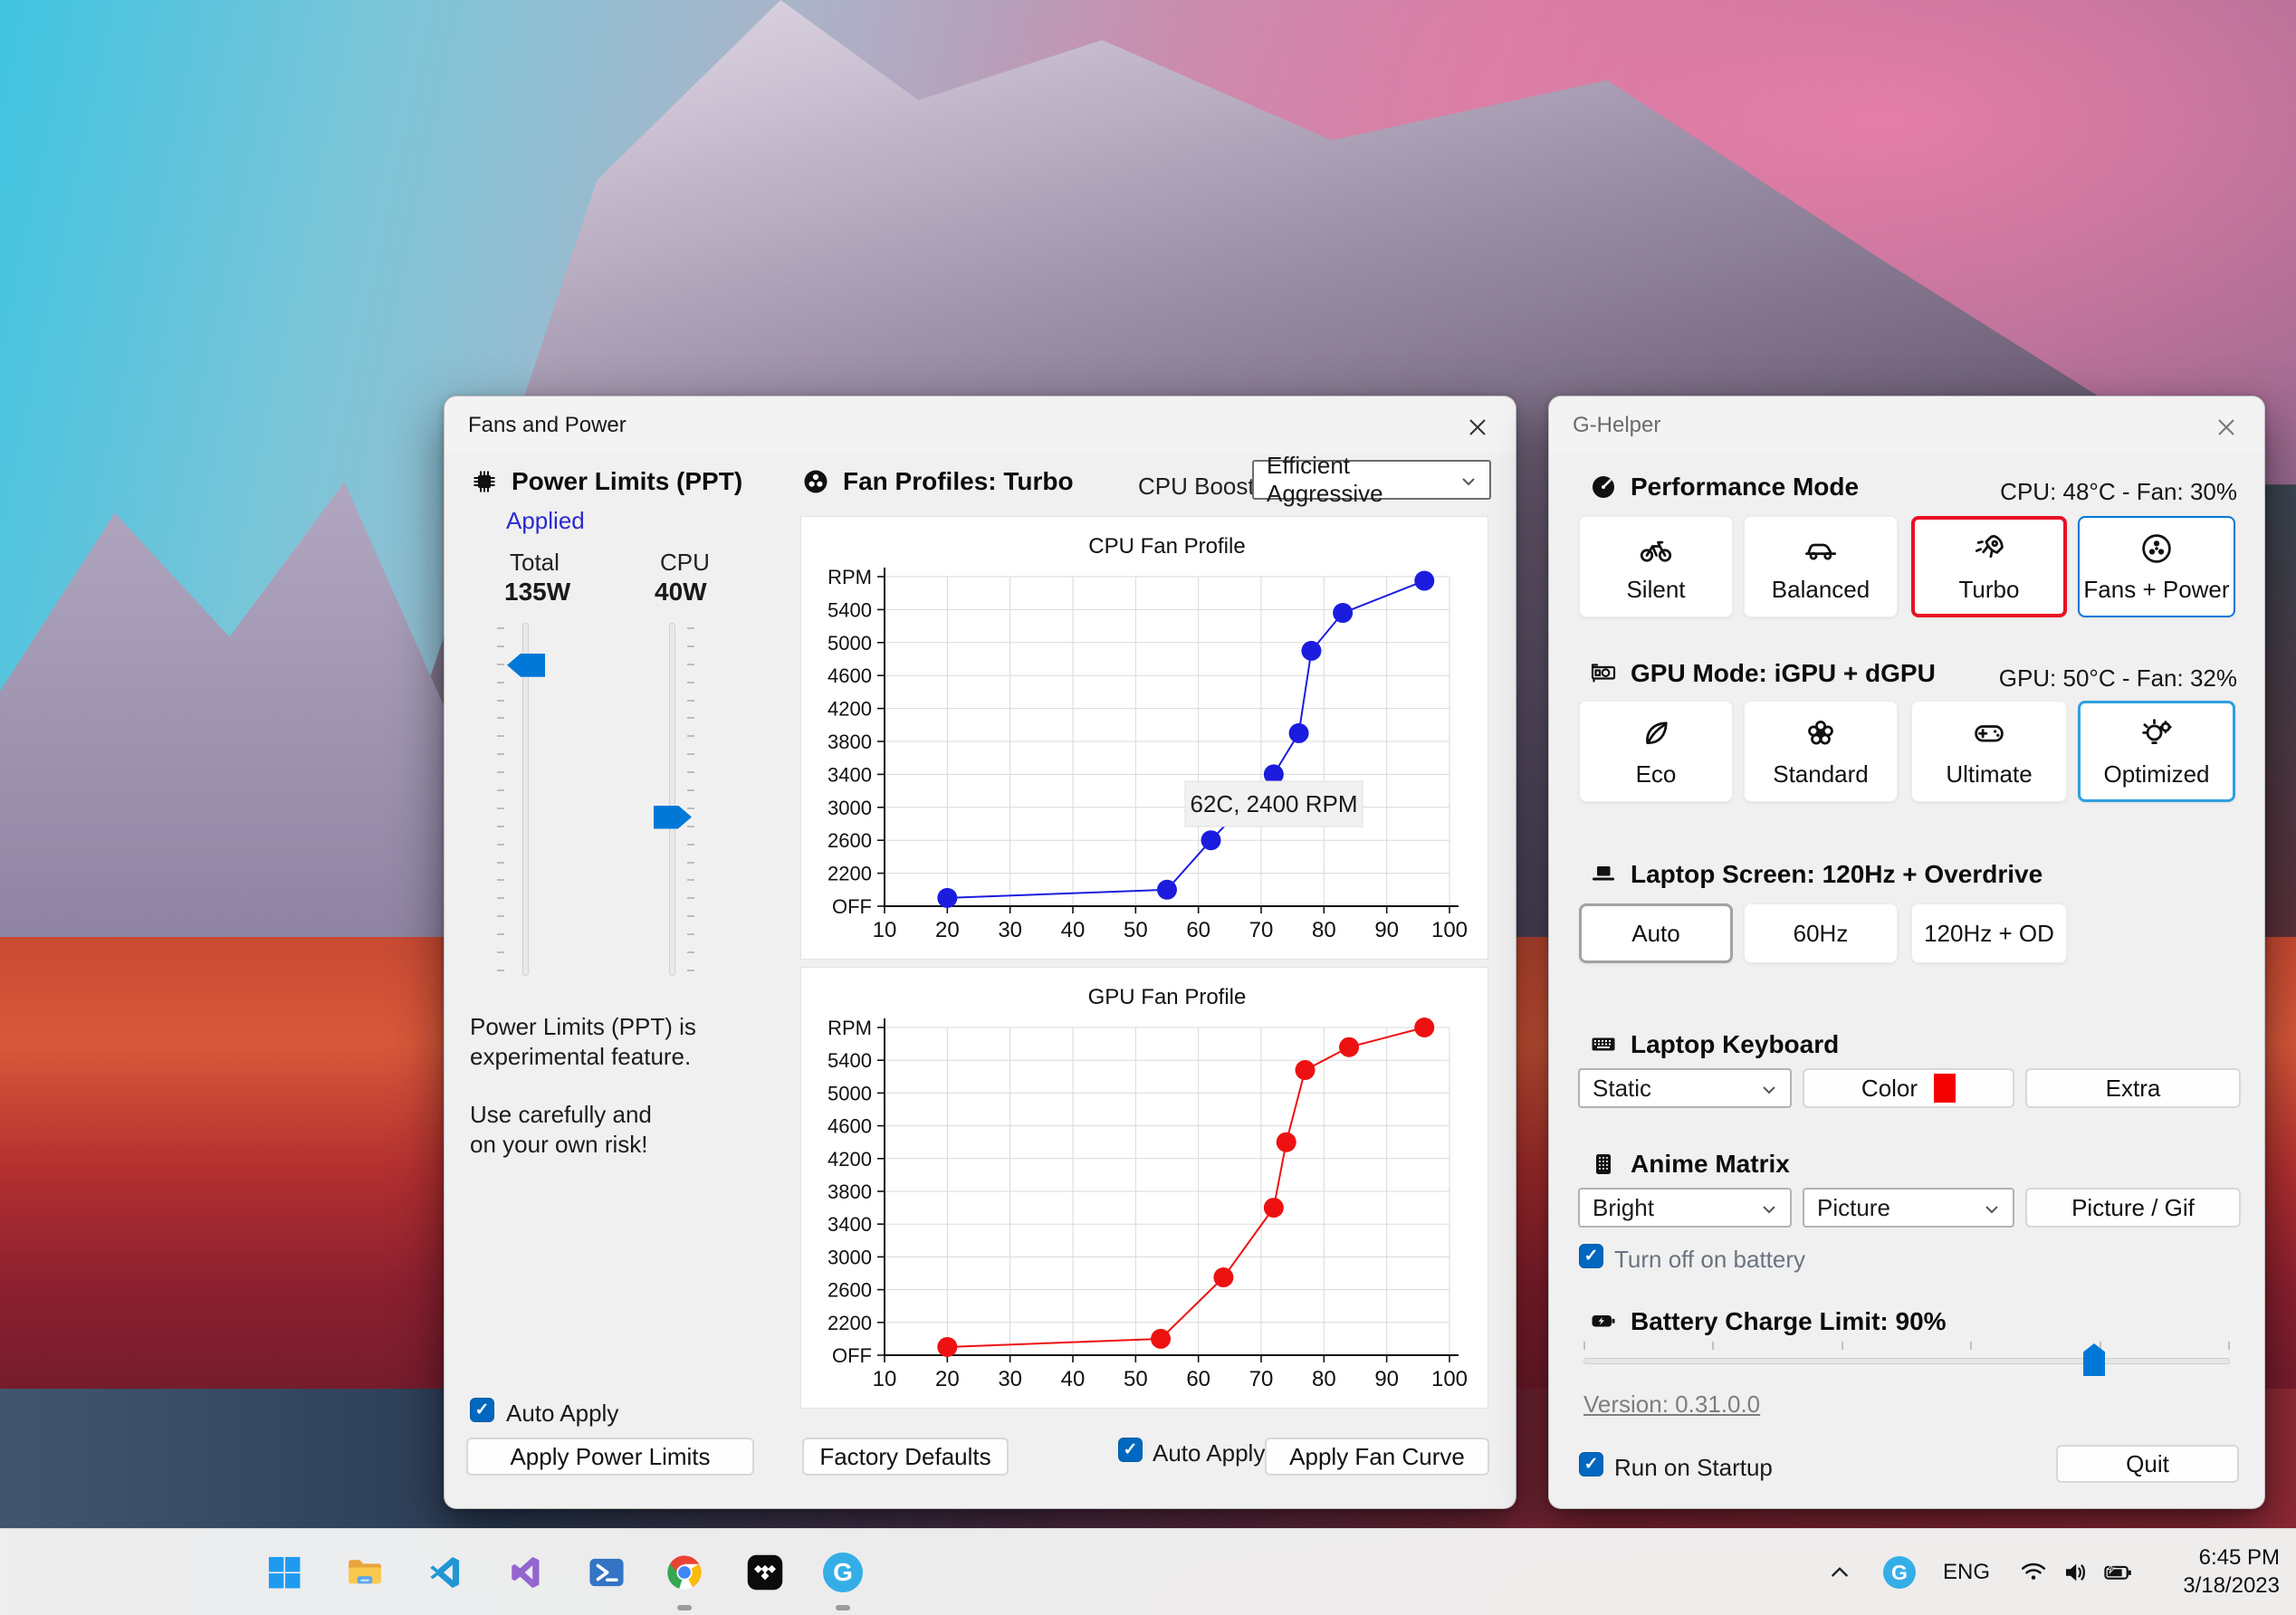 The image size is (2296, 1615). I want to click on run-on-startup-checkbox, so click(1591, 1464).